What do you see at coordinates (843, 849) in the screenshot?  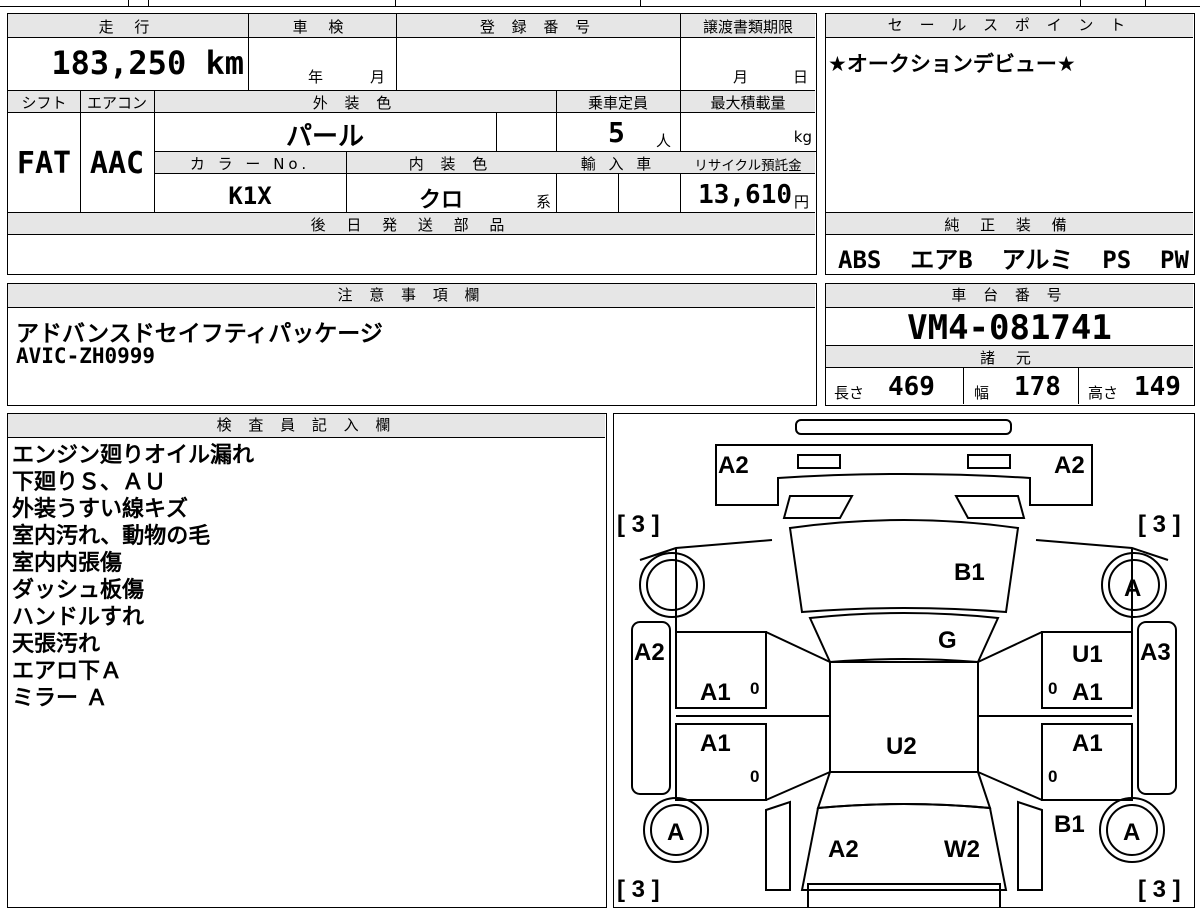 I see `mark-trunk-left: A2` at bounding box center [843, 849].